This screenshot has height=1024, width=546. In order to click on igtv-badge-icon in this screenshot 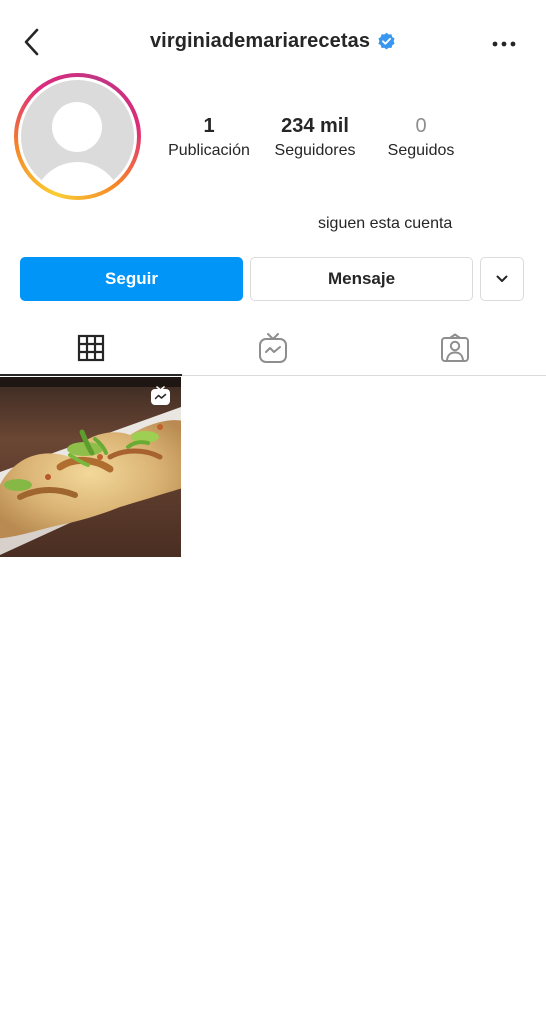, I will do `click(160, 395)`.